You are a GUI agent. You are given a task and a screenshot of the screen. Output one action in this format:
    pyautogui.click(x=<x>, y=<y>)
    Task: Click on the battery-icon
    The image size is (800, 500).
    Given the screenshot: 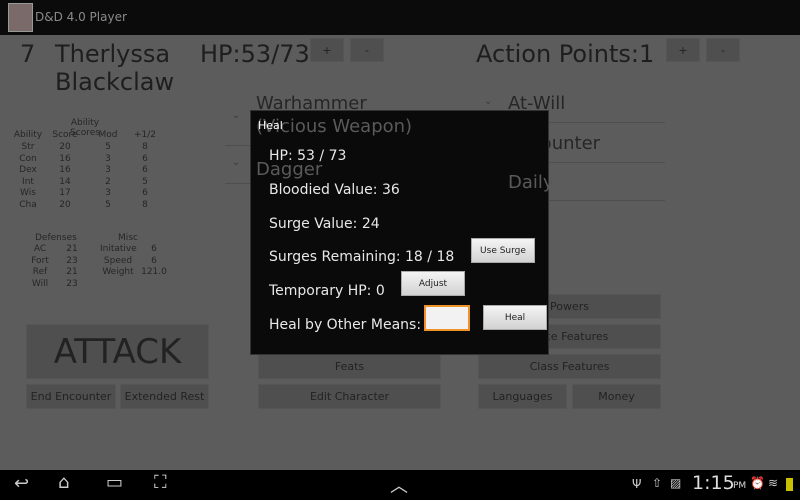 What is the action you would take?
    pyautogui.click(x=789, y=484)
    